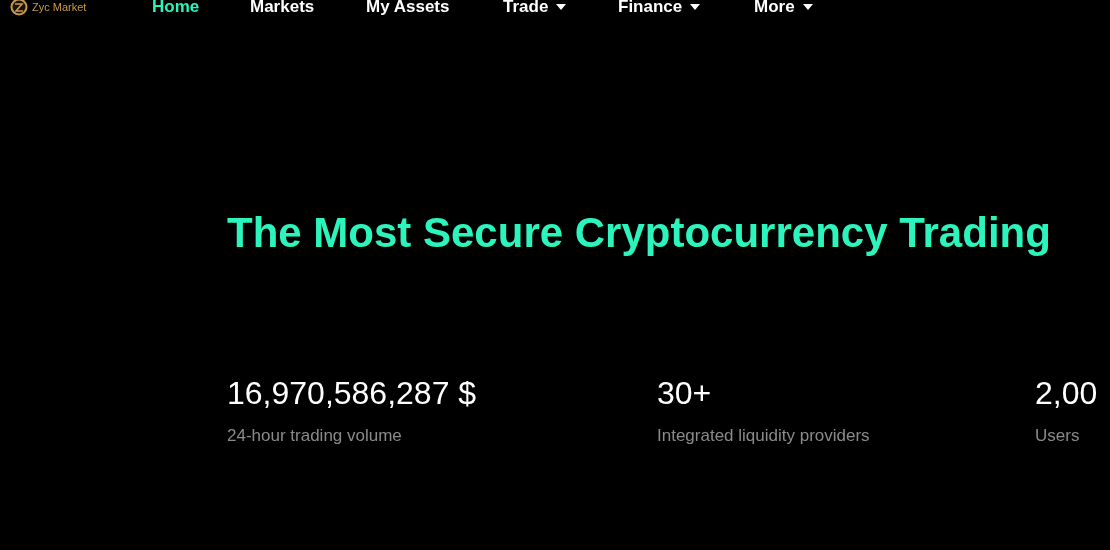 The image size is (1110, 550). I want to click on nav-link: Finance, so click(659, 8).